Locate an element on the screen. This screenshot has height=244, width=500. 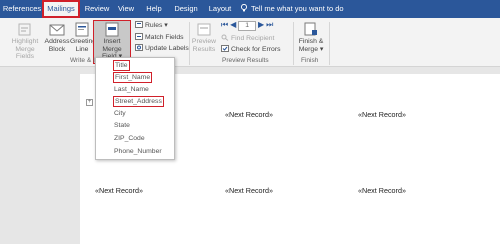
update-labels-label: Update Labels is located at coordinates (167, 48).